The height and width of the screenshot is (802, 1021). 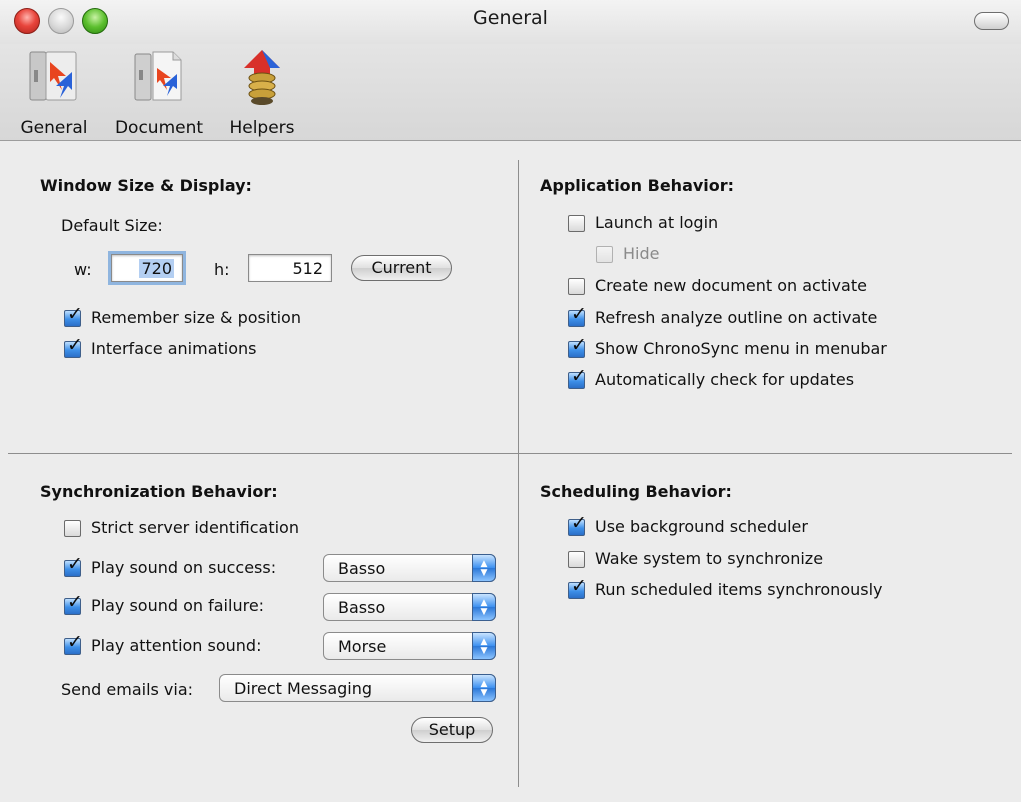 I want to click on sound-success-popup: Basso ▲ ▼, so click(x=409, y=568).